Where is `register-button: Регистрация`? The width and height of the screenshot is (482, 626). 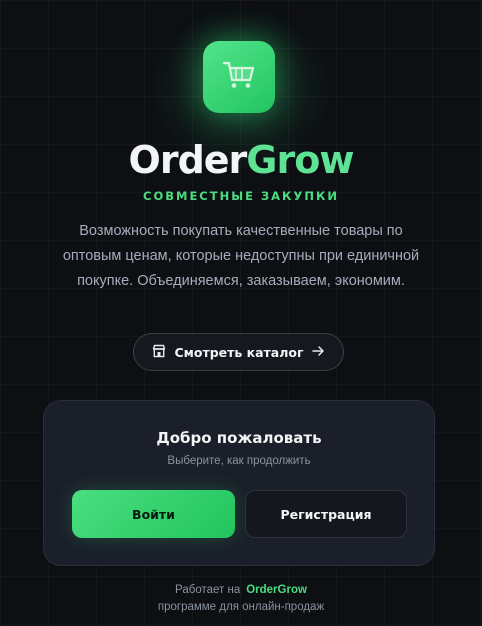
register-button: Регистрация is located at coordinates (326, 514).